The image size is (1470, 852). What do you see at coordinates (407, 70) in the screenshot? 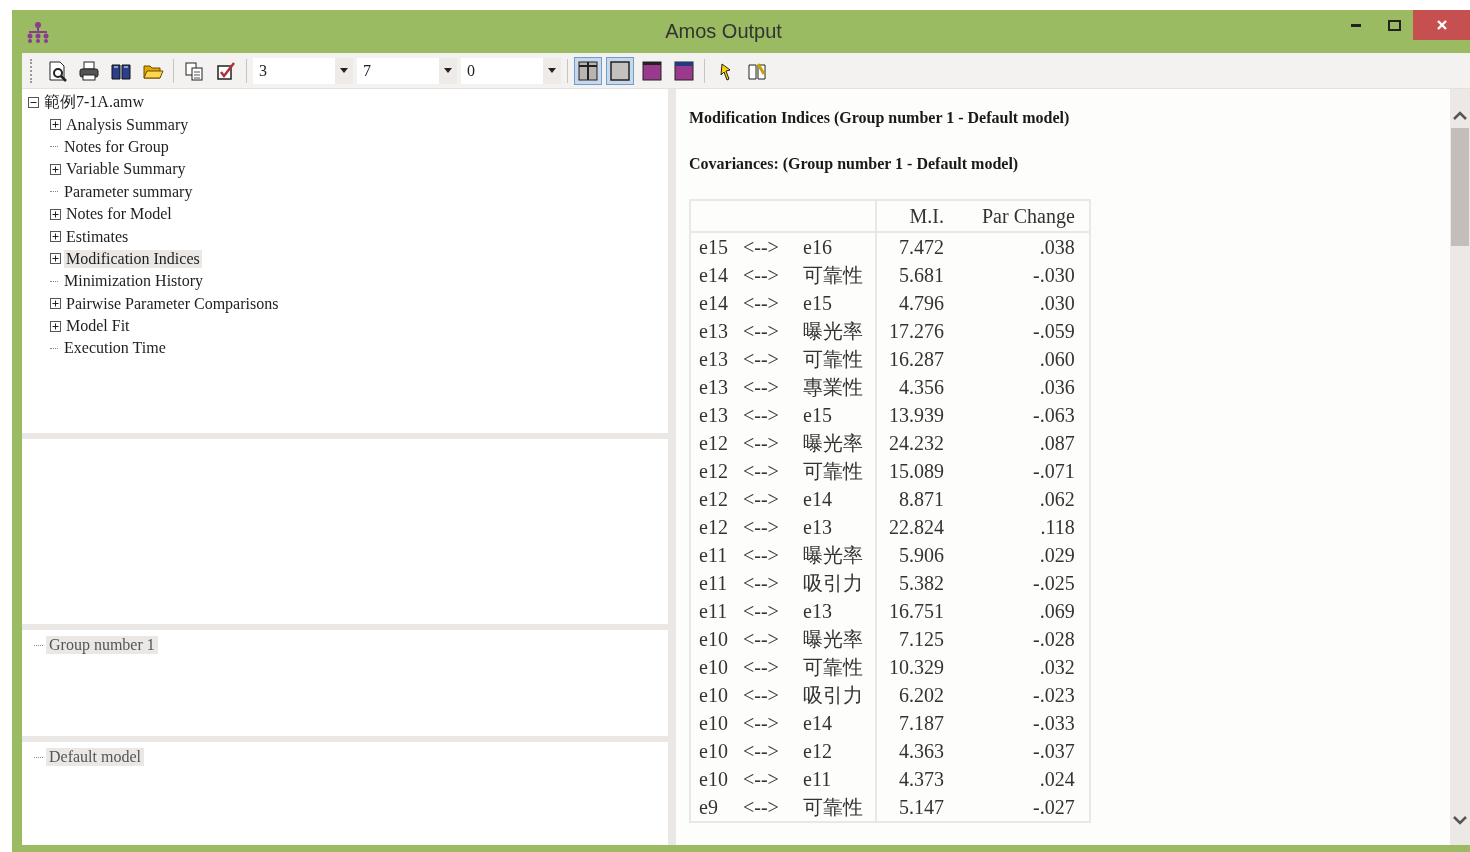
I see `dropdown: 7` at bounding box center [407, 70].